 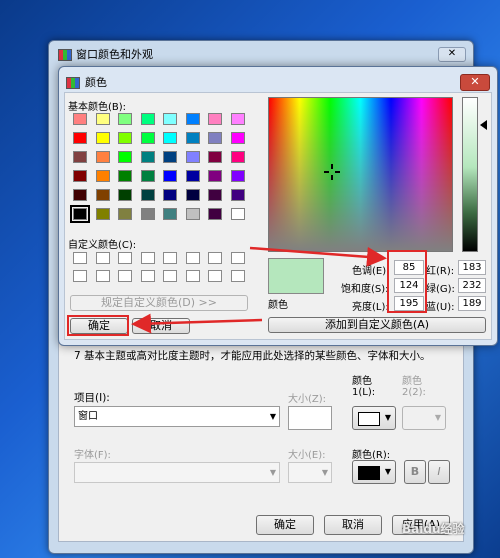 I want to click on arrow-to-ok, so click(x=197, y=323).